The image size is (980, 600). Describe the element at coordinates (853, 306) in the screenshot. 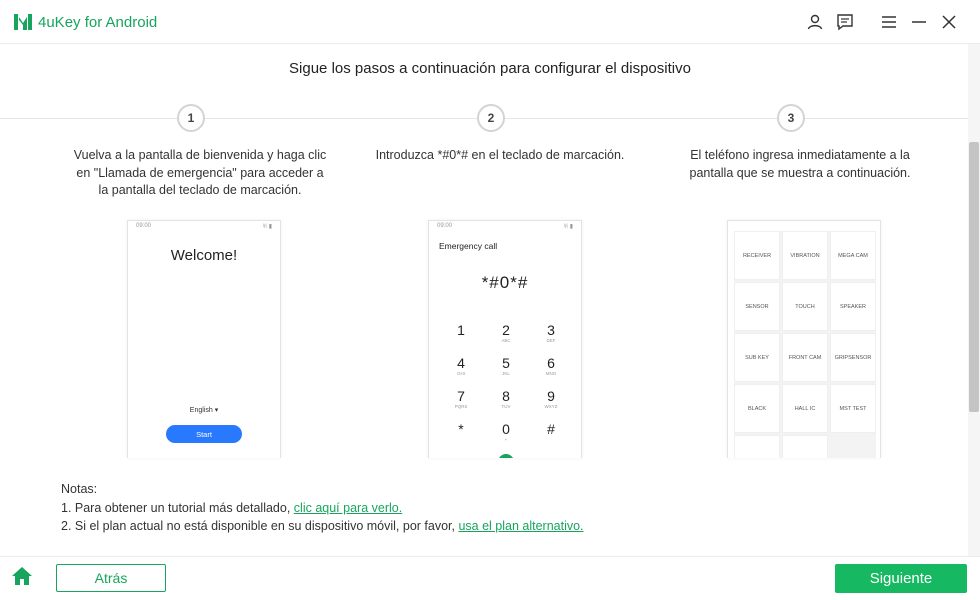

I see `test-cell: SPEAKER` at that location.